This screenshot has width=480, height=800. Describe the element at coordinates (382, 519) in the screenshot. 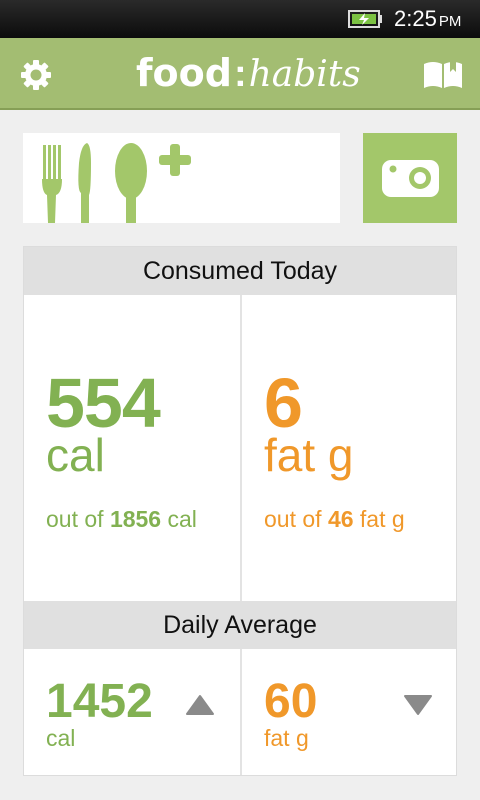

I see `fat-goal-unit: fat g` at that location.